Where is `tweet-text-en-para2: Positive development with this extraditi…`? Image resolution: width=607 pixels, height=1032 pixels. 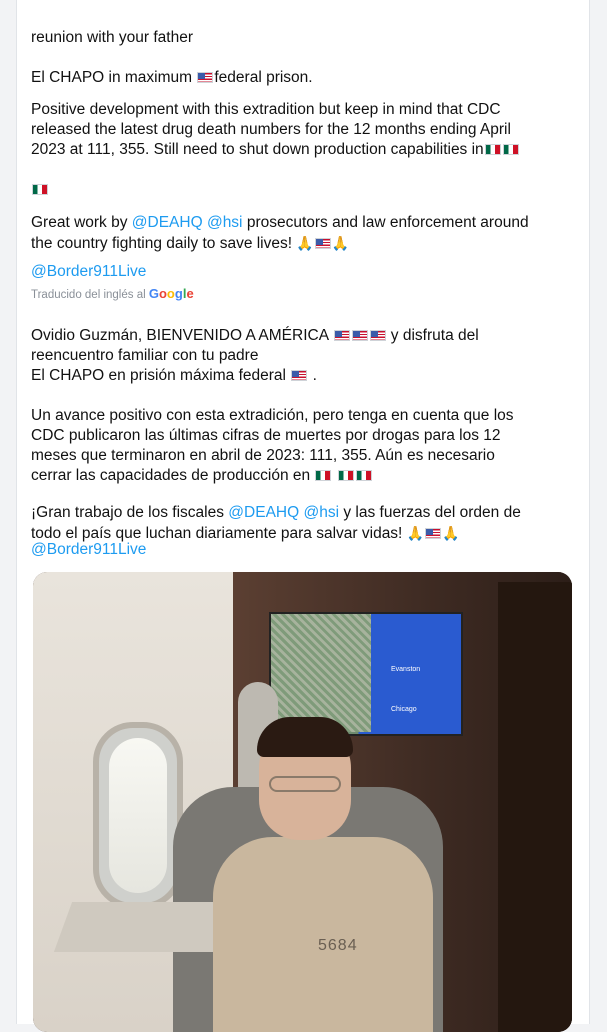
tweet-text-en-para2: Positive development with this extraditi… is located at coordinates (301, 140).